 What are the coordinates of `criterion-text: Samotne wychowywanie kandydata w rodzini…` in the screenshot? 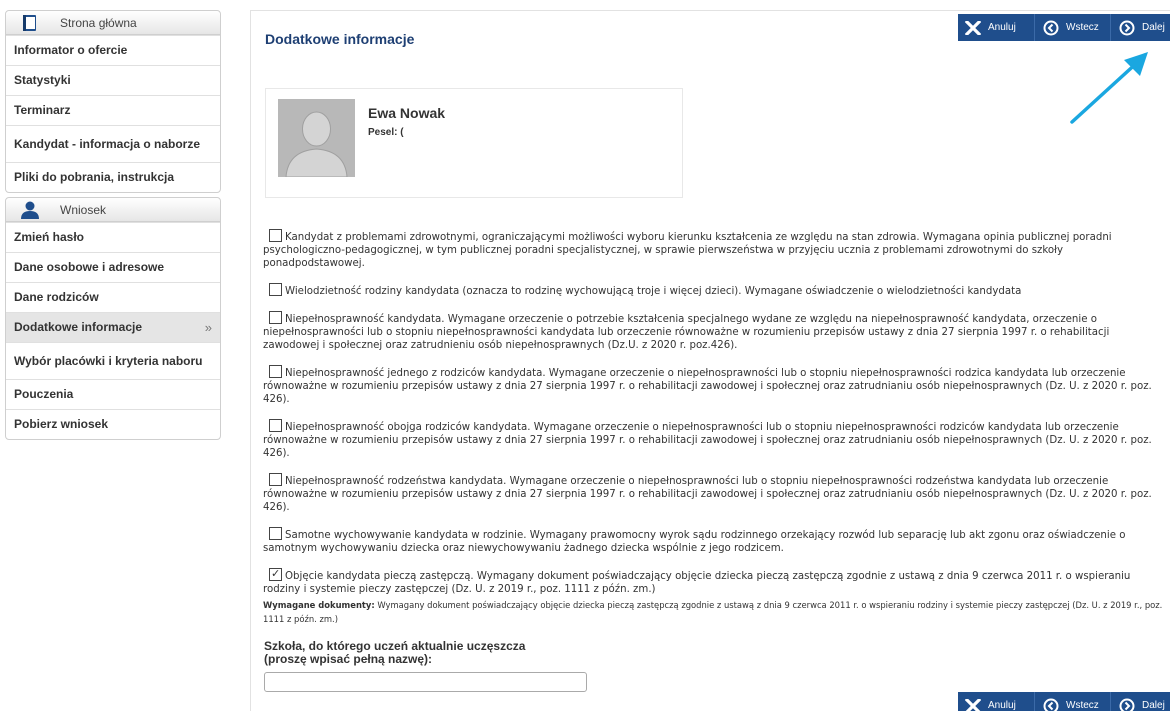 It's located at (694, 542).